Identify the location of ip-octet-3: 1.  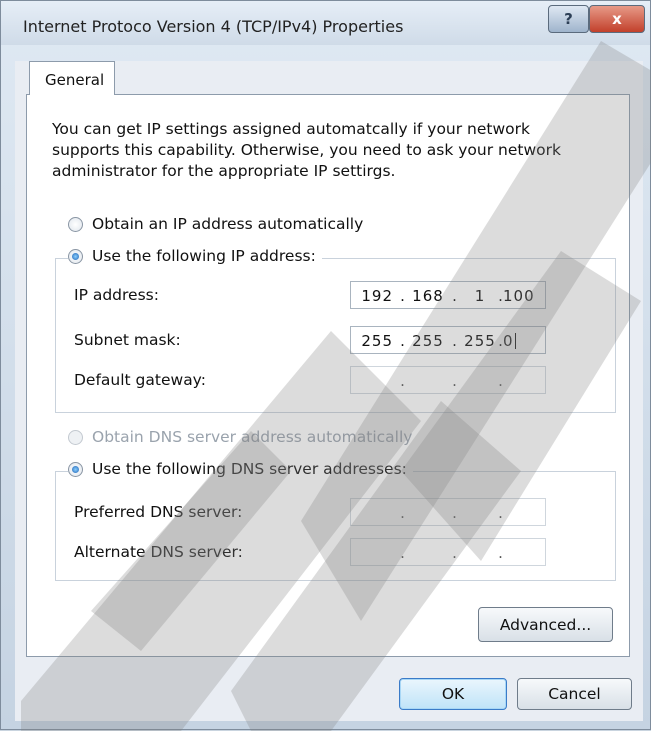
(480, 296).